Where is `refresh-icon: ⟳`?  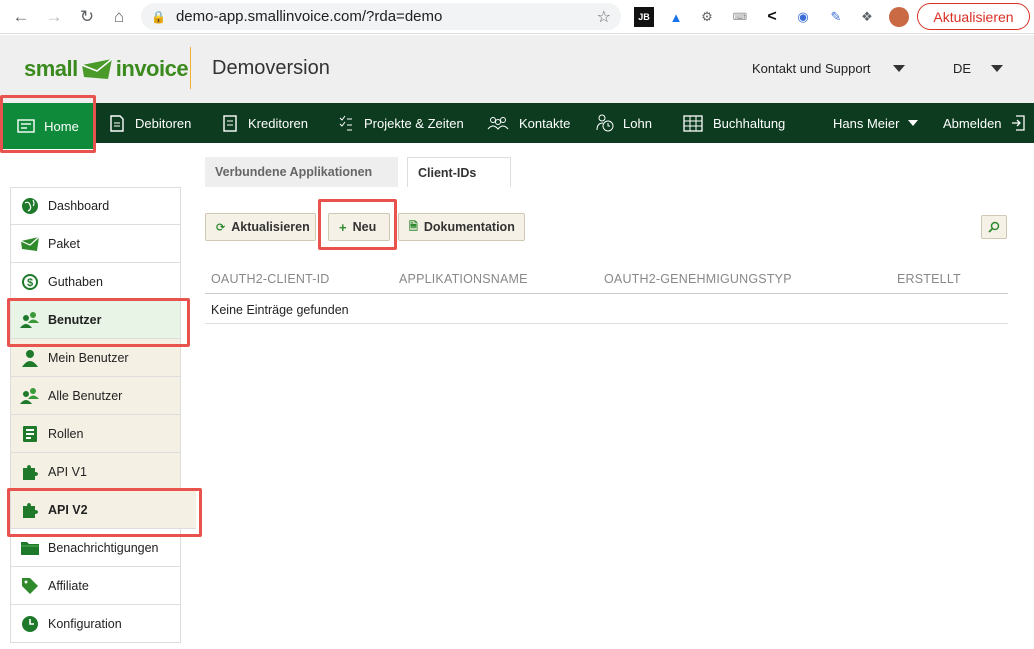
refresh-icon: ⟳ is located at coordinates (221, 227).